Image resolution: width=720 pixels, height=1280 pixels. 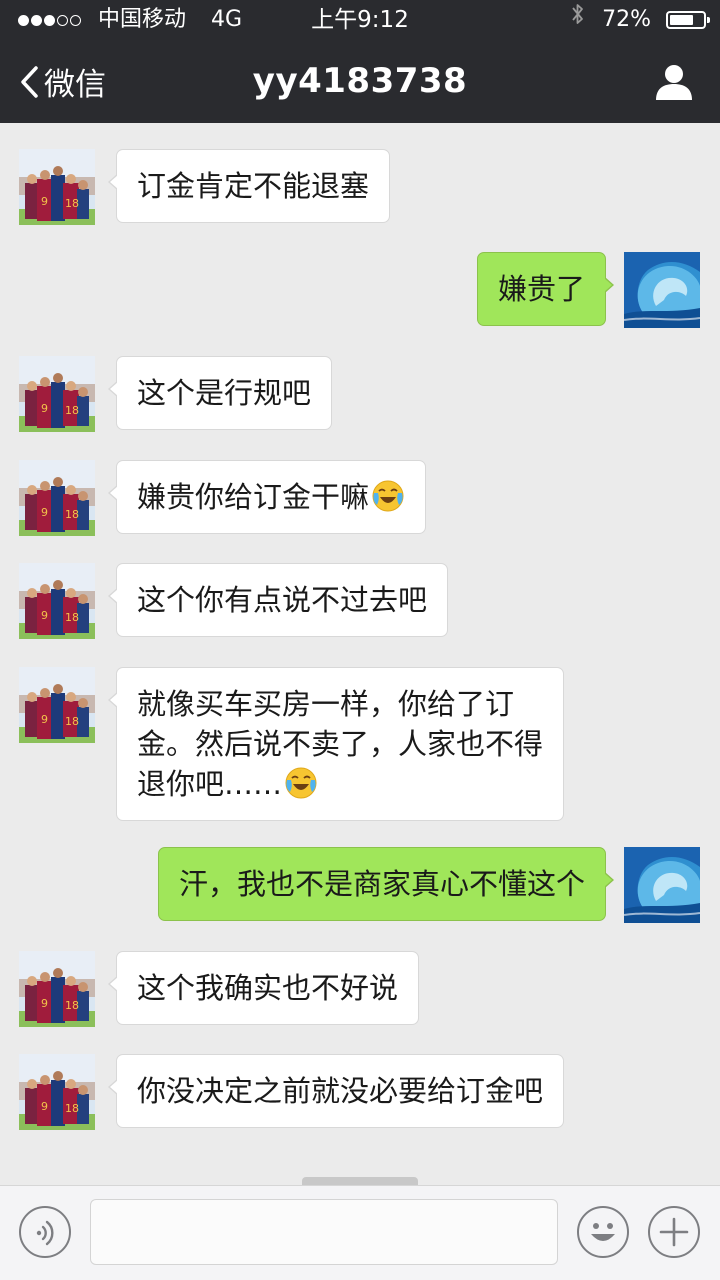 I want to click on battery-icon, so click(x=688, y=20).